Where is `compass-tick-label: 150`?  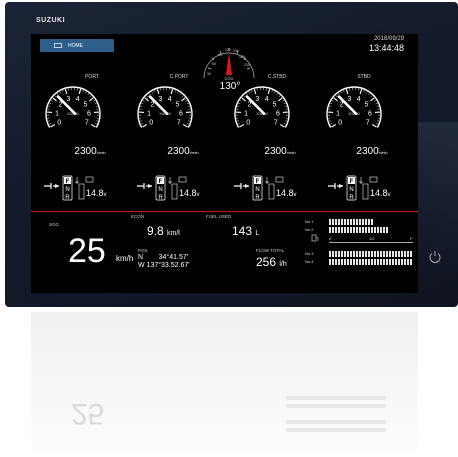 compass-tick-label: 150 is located at coordinates (236, 51).